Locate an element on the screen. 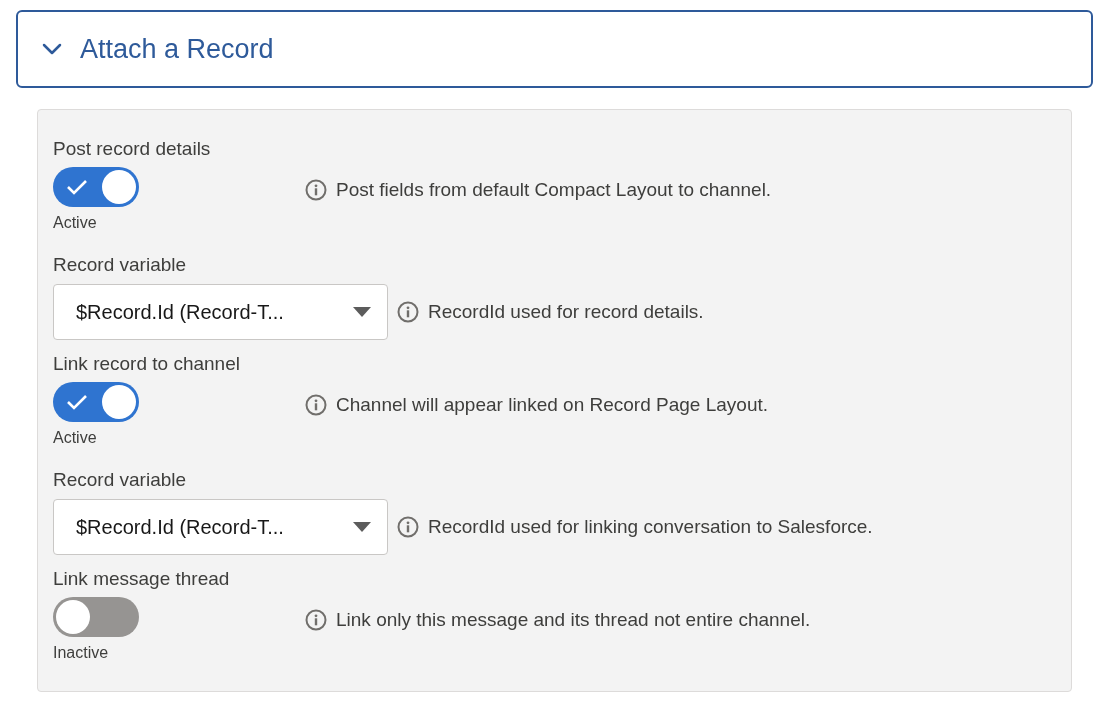  toggle-status: Inactive is located at coordinates (81, 653).